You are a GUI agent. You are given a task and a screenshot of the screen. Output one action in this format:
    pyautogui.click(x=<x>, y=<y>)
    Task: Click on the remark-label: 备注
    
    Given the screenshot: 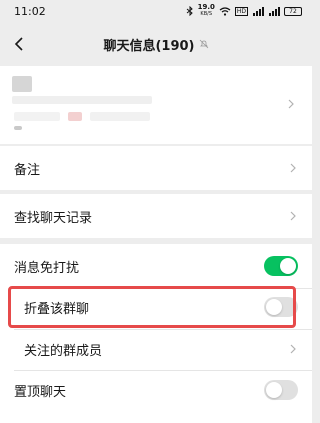 What is the action you would take?
    pyautogui.click(x=27, y=170)
    